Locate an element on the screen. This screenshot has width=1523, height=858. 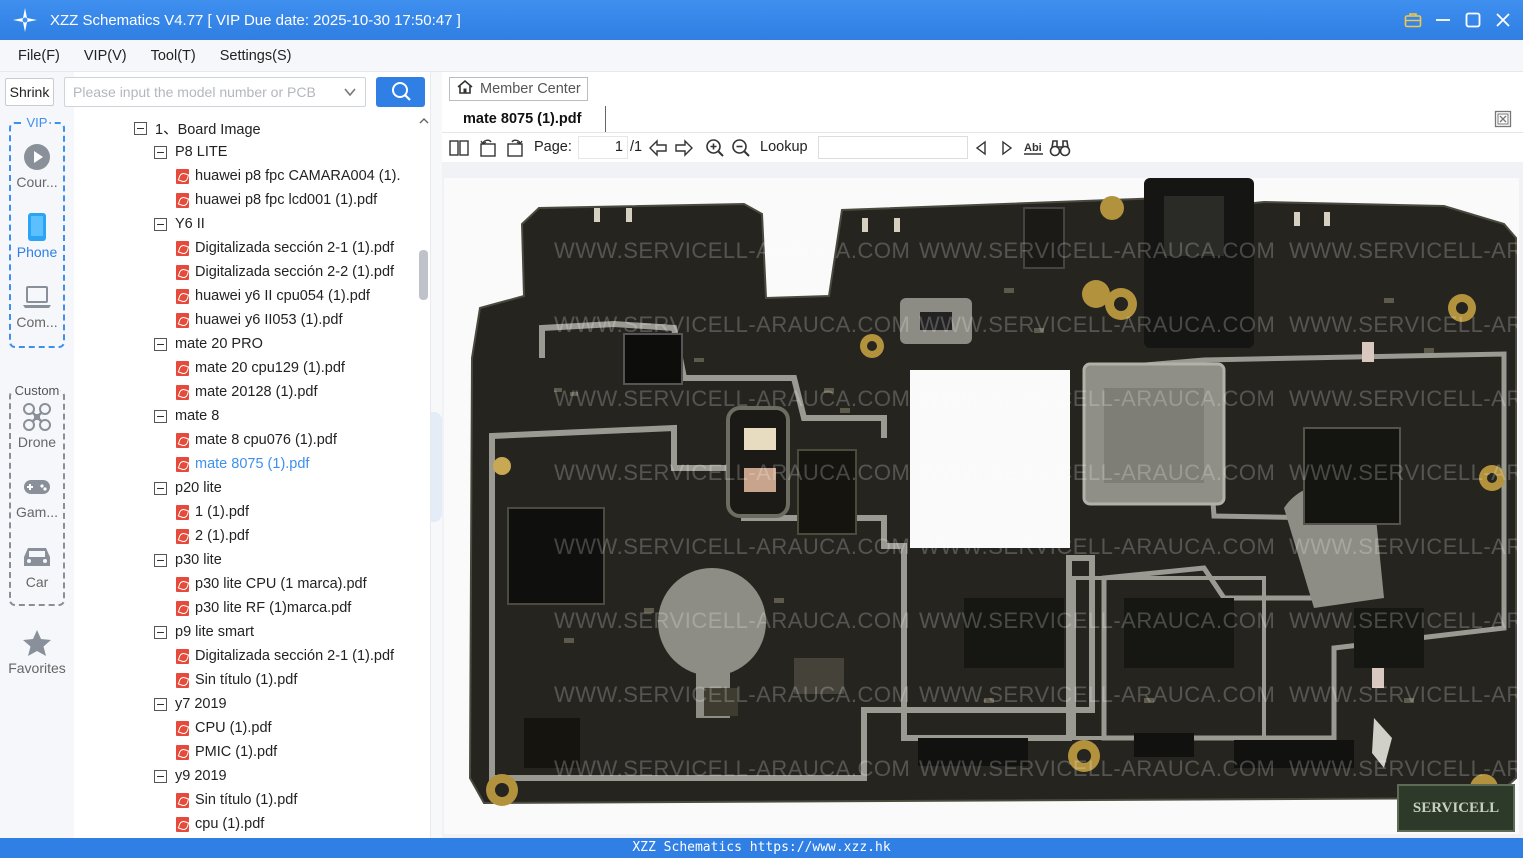
member-center-button: Member Center is located at coordinates (518, 89).